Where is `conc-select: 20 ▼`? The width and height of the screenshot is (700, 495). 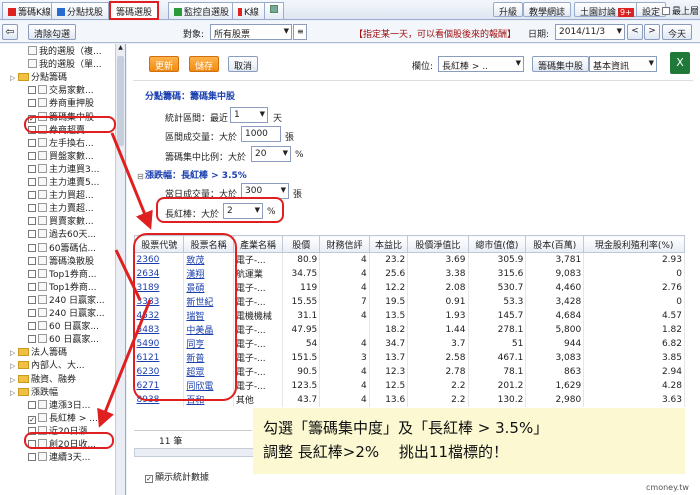 conc-select: 20 ▼ is located at coordinates (271, 154).